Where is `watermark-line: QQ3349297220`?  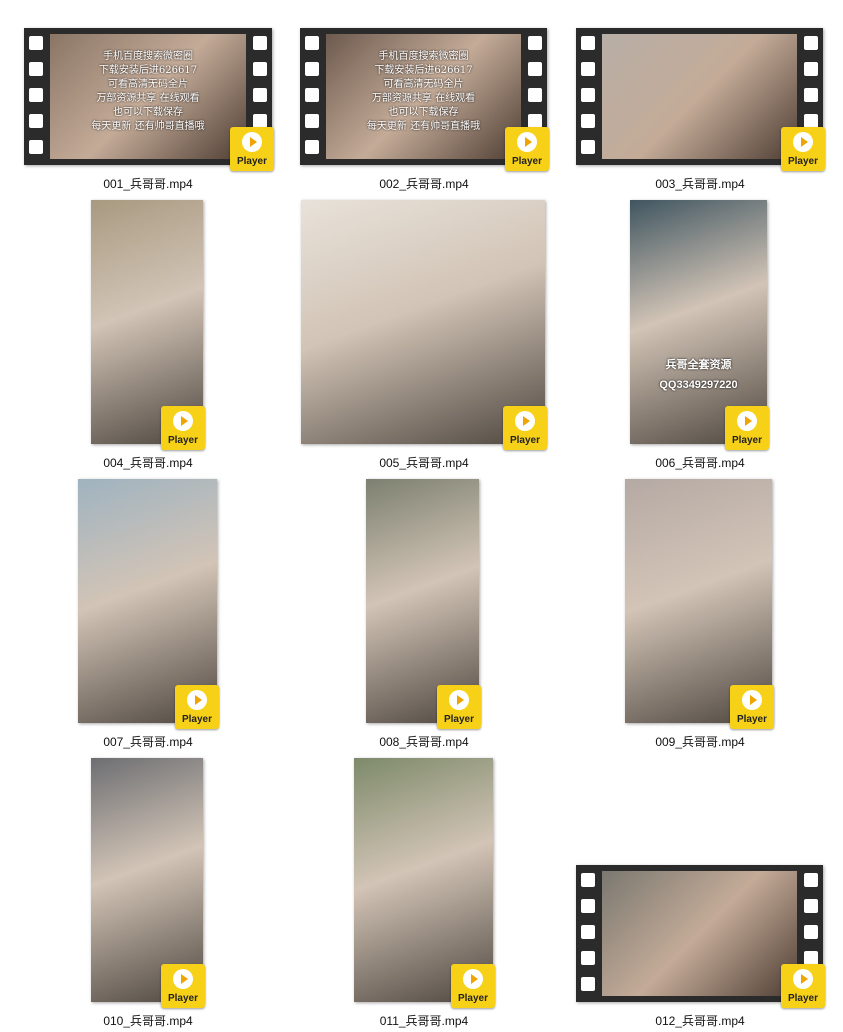
watermark-line: QQ3349297220 is located at coordinates (698, 385).